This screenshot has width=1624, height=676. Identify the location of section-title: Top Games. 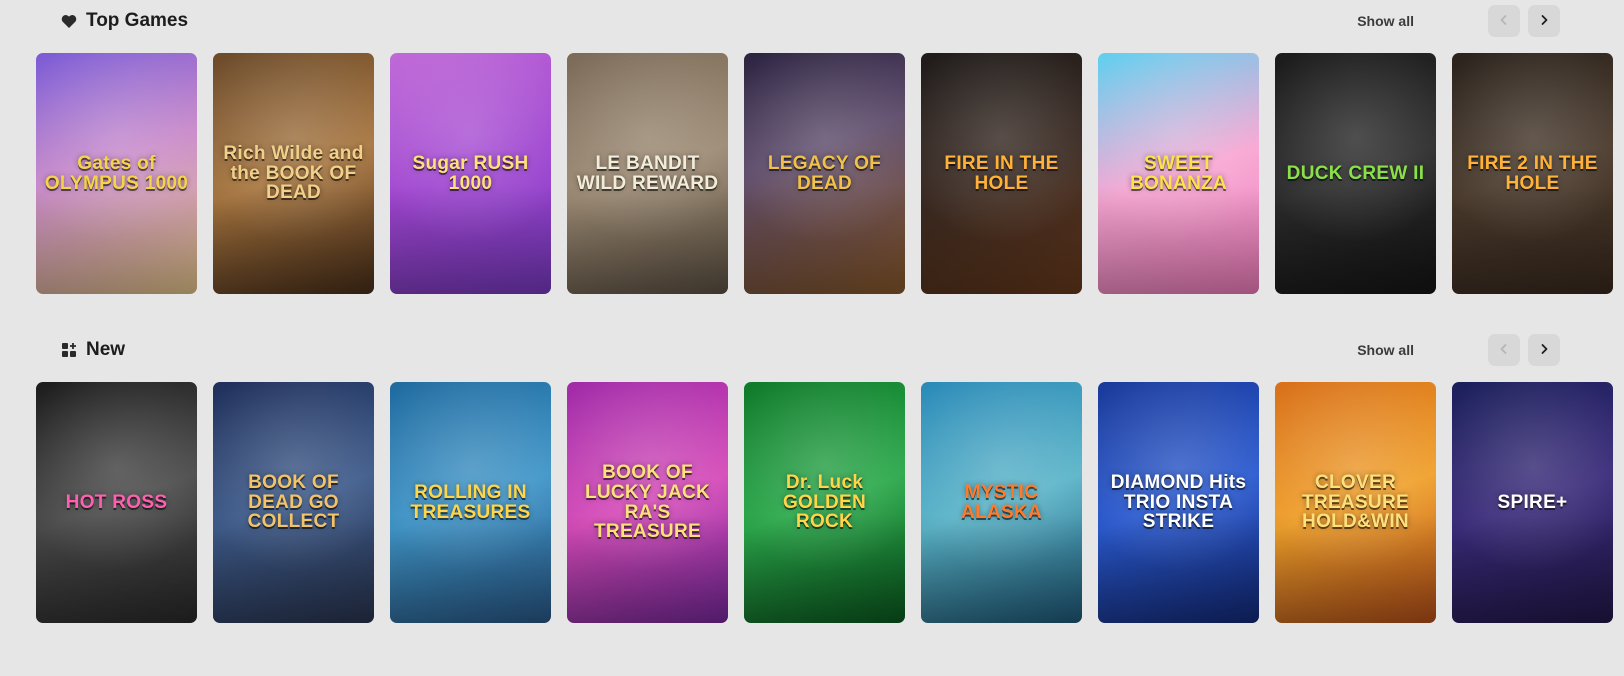
(124, 21).